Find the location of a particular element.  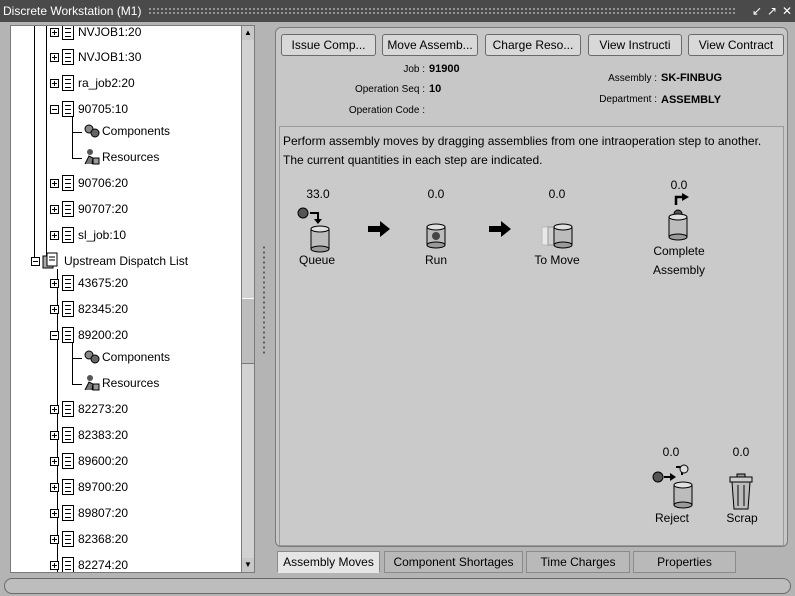

trash-icon is located at coordinates (742, 493).